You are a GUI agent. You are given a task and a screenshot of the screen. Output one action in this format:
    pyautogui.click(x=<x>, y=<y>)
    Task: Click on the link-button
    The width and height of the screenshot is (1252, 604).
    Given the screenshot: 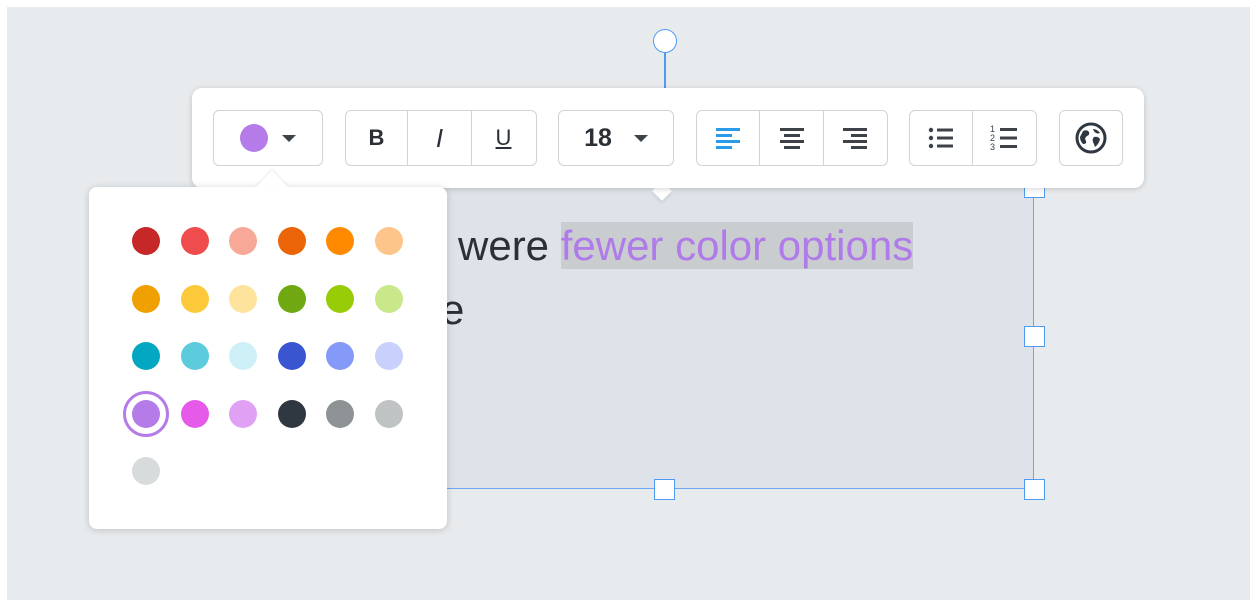 What is the action you would take?
    pyautogui.click(x=1091, y=138)
    